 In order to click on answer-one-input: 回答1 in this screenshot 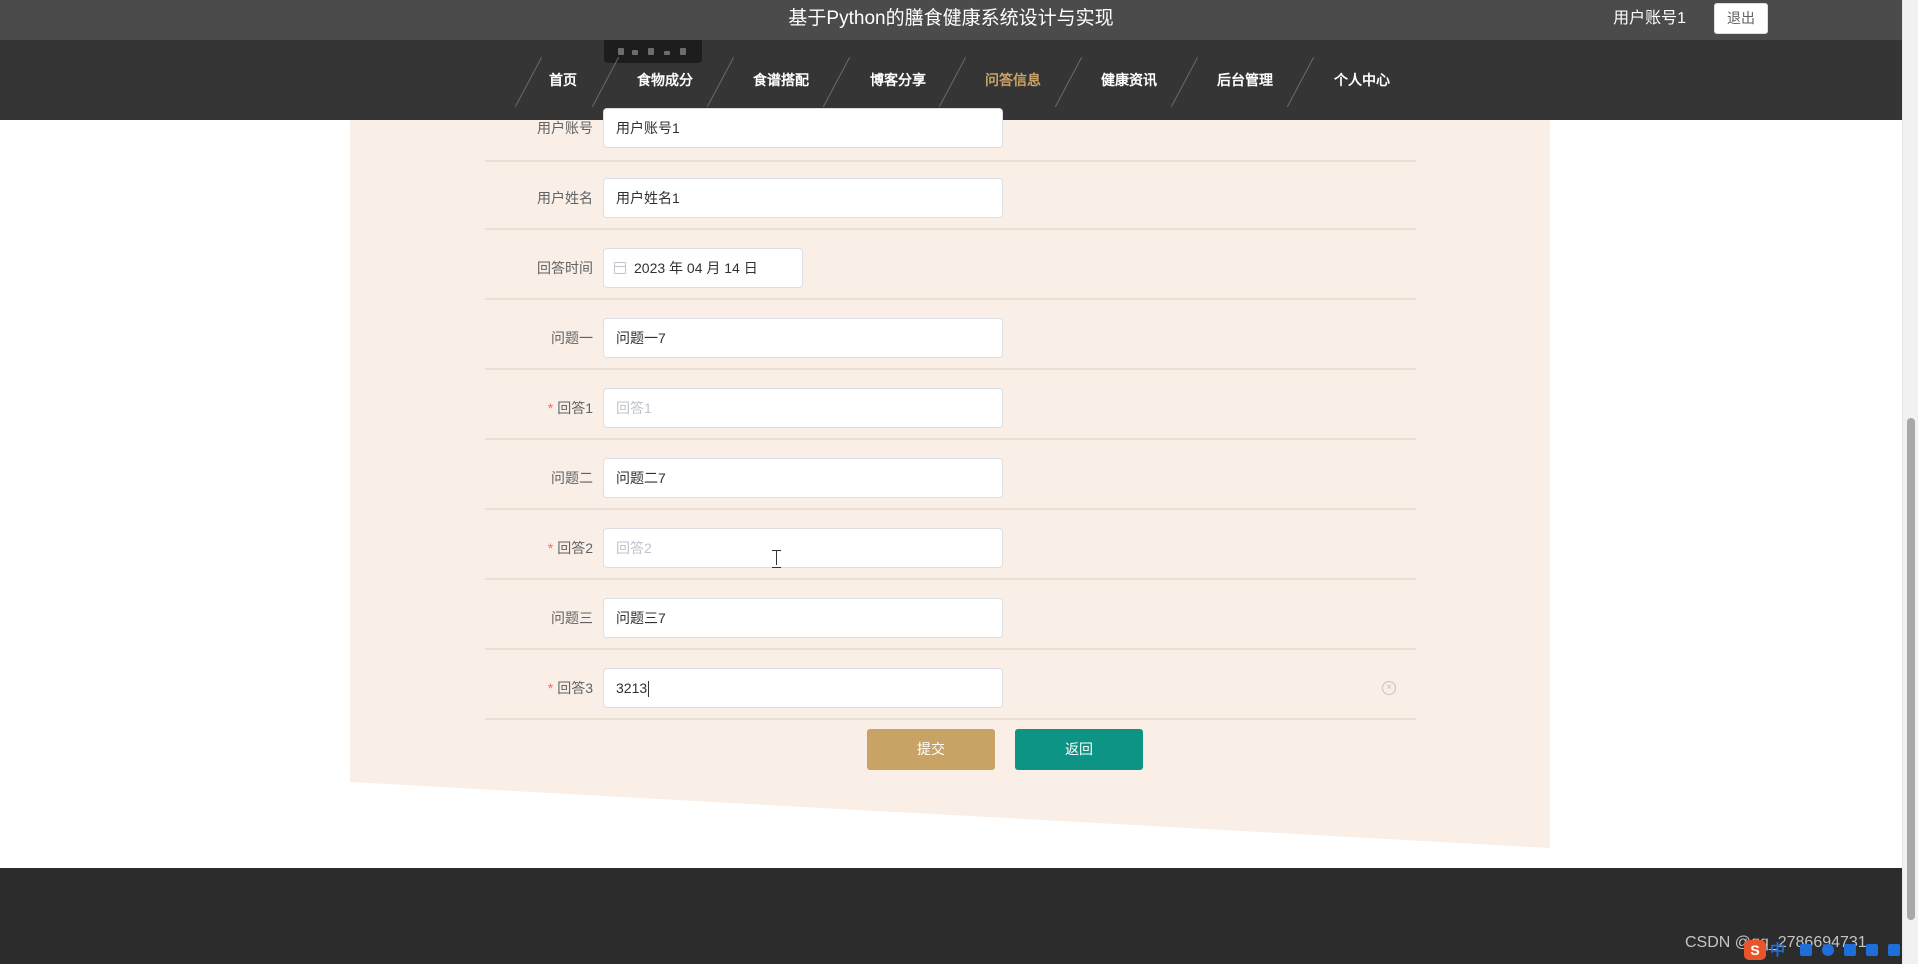, I will do `click(803, 408)`.